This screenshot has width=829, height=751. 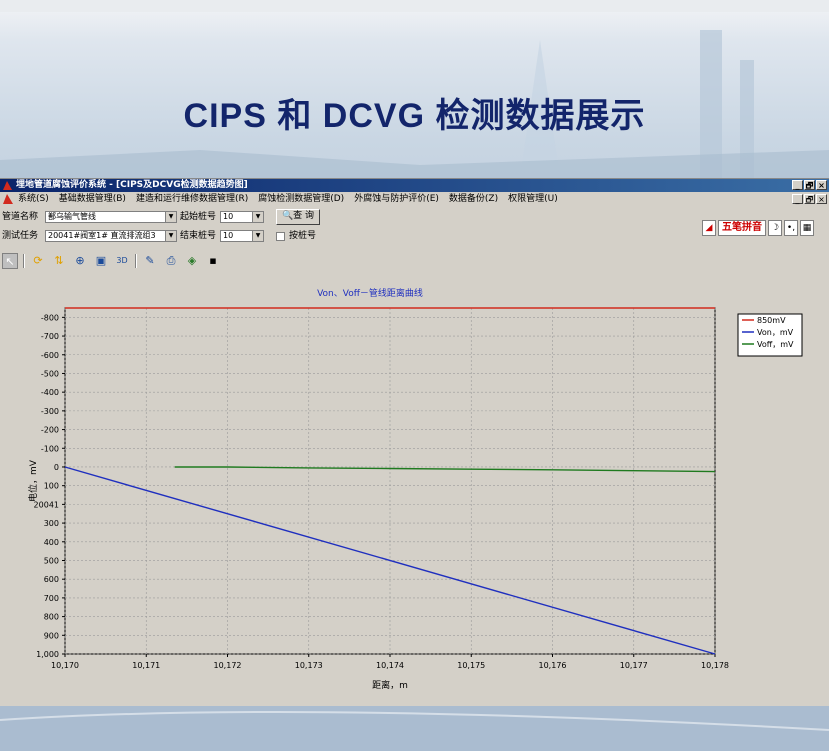 What do you see at coordinates (709, 228) in the screenshot?
I see `ime-logo-icon: ◢` at bounding box center [709, 228].